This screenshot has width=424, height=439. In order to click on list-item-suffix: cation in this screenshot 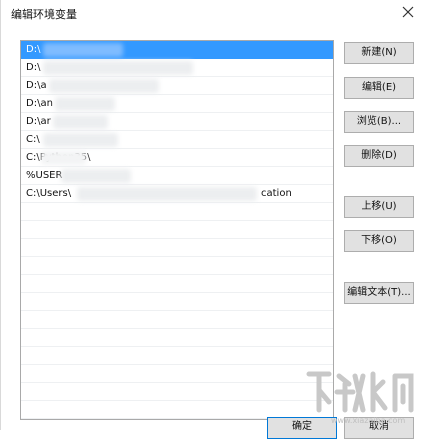, I will do `click(276, 193)`.